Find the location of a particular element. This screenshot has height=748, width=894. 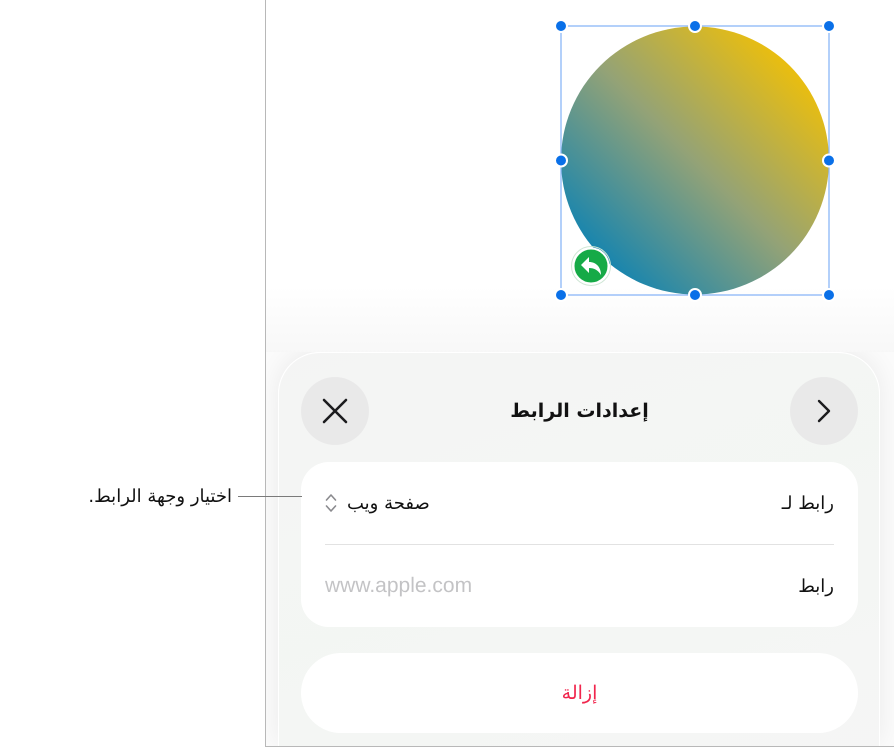

link-type-picker: صفحة ويب is located at coordinates (377, 503).